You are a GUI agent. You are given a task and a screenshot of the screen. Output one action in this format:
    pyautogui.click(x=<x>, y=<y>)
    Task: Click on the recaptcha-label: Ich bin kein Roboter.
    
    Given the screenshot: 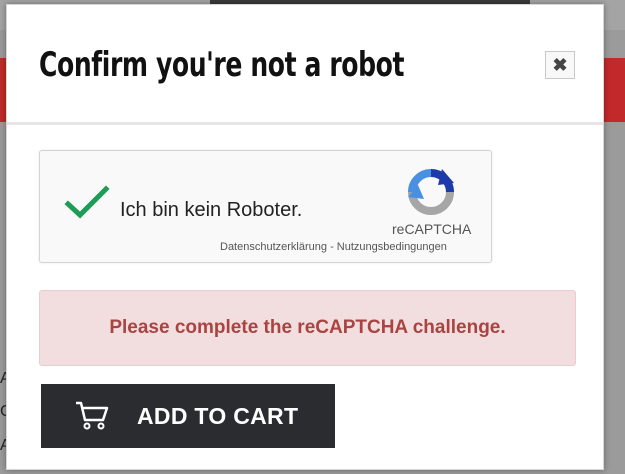 What is the action you would take?
    pyautogui.click(x=211, y=210)
    